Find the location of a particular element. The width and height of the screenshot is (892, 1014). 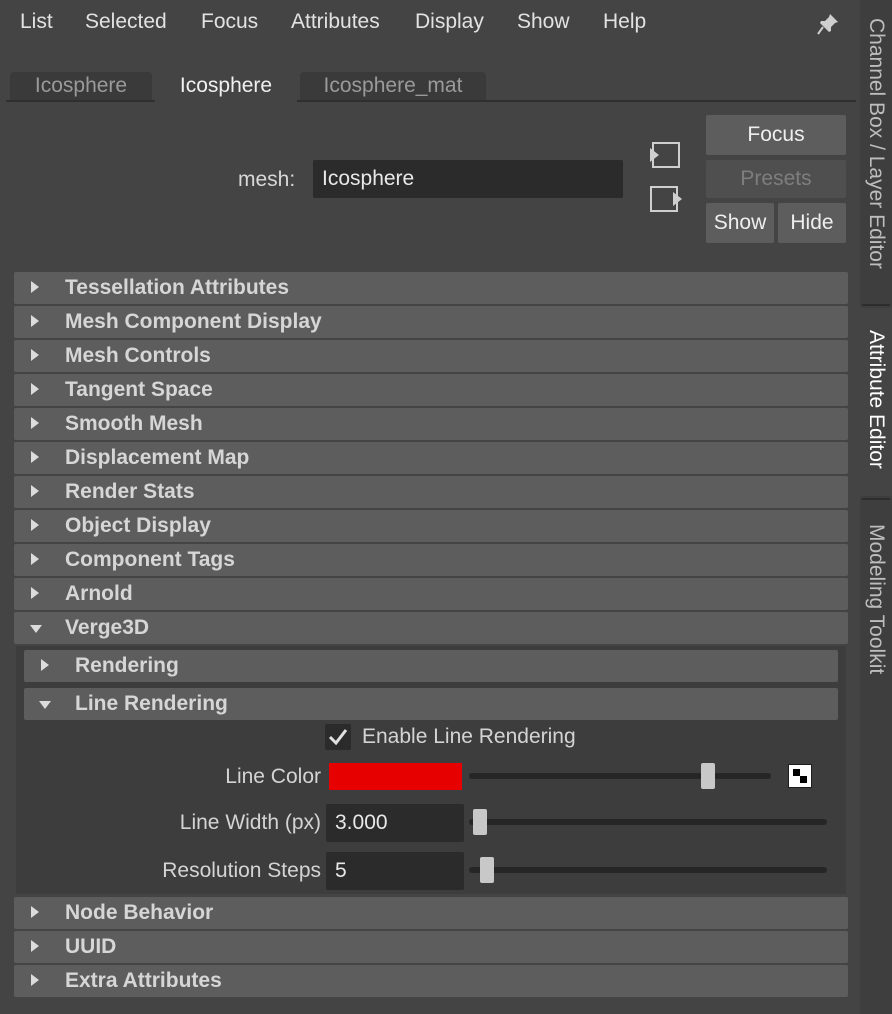

menu-show: Show is located at coordinates (543, 22).